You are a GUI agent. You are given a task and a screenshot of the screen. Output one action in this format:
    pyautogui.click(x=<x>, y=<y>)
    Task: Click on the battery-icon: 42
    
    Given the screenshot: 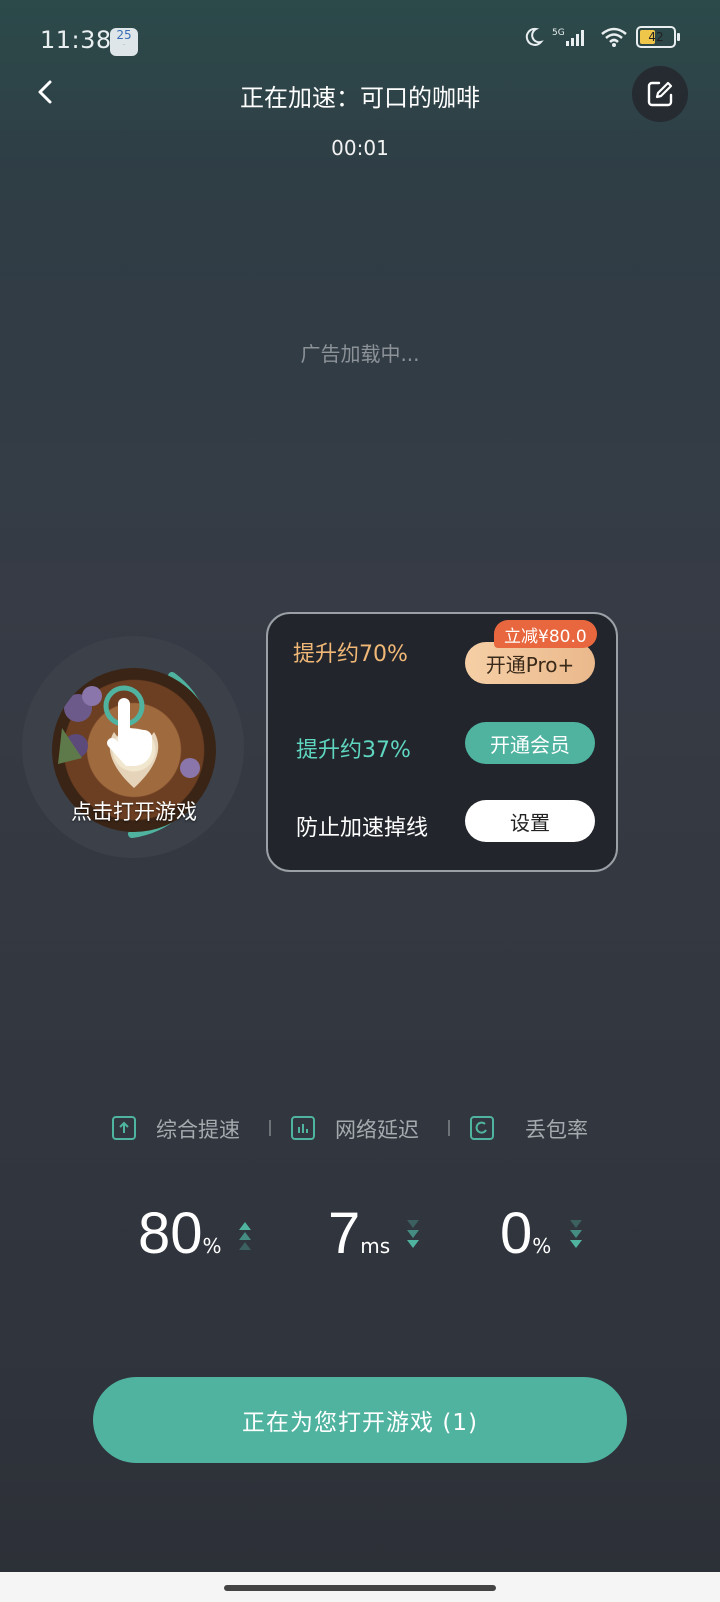 What is the action you would take?
    pyautogui.click(x=658, y=37)
    